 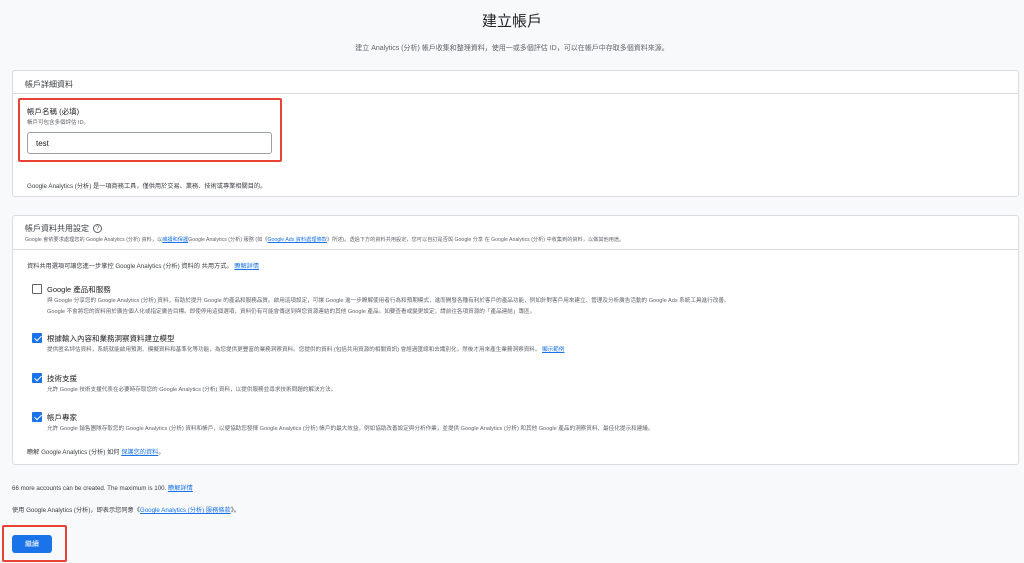 I want to click on modeling-checkbox, so click(x=37, y=338).